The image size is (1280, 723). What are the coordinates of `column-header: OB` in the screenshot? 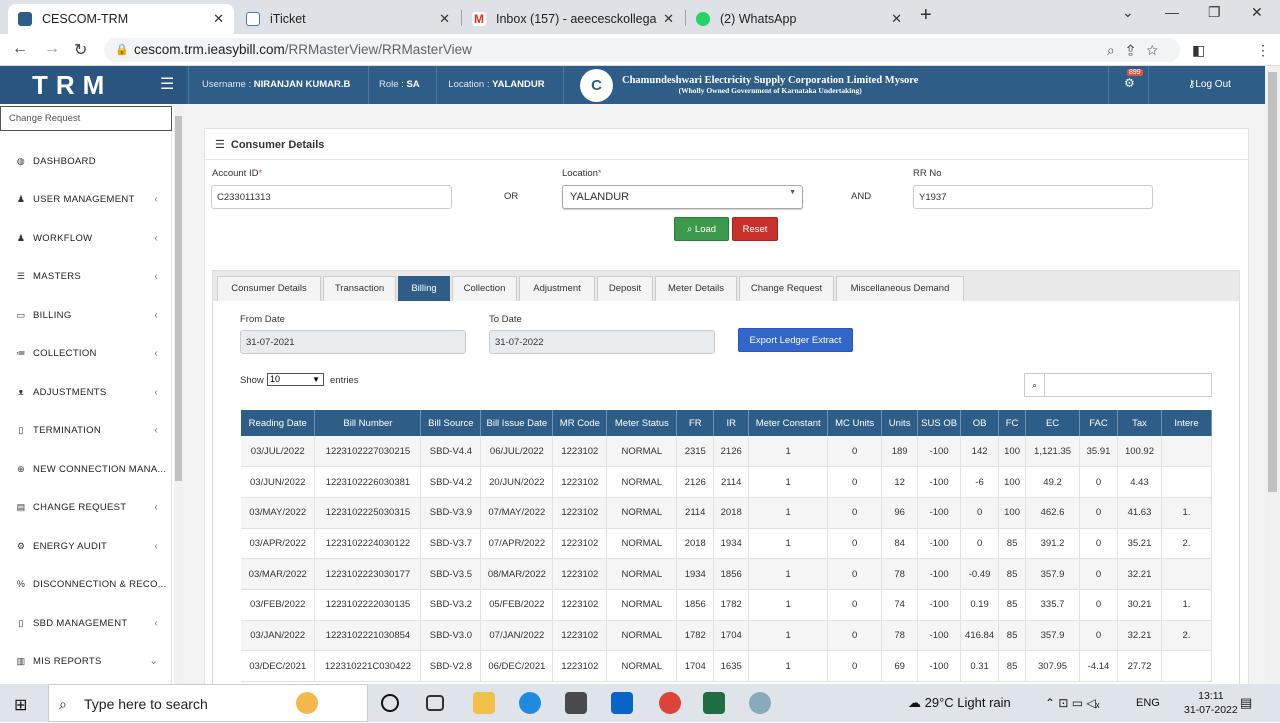 It's located at (980, 423).